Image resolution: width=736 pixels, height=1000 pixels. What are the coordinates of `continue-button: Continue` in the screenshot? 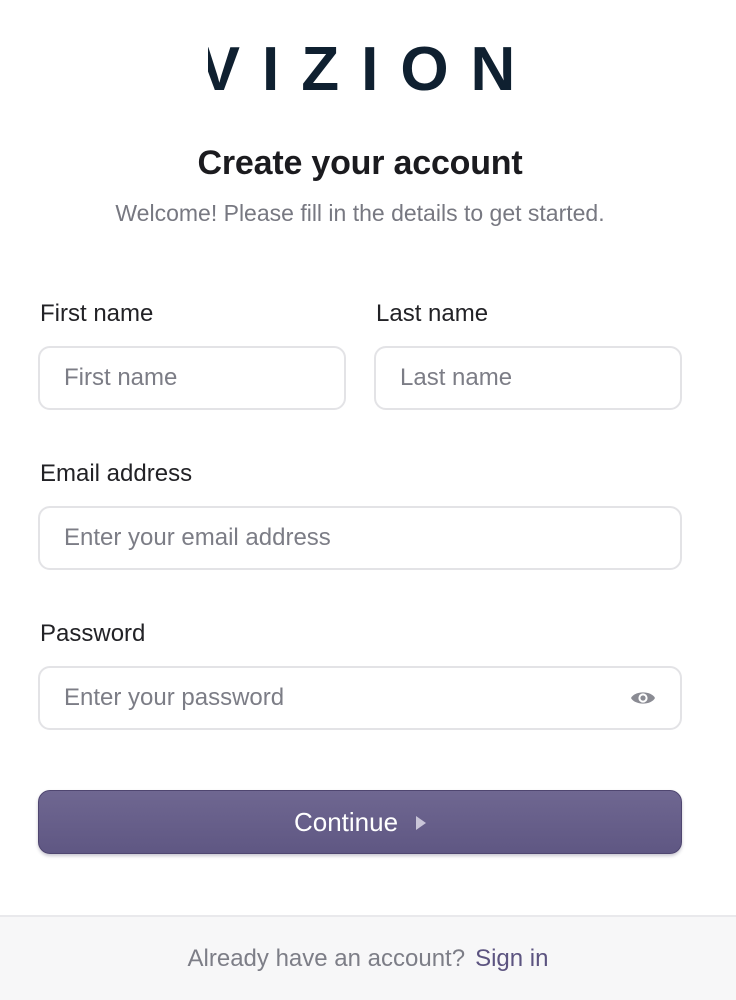 It's located at (360, 822).